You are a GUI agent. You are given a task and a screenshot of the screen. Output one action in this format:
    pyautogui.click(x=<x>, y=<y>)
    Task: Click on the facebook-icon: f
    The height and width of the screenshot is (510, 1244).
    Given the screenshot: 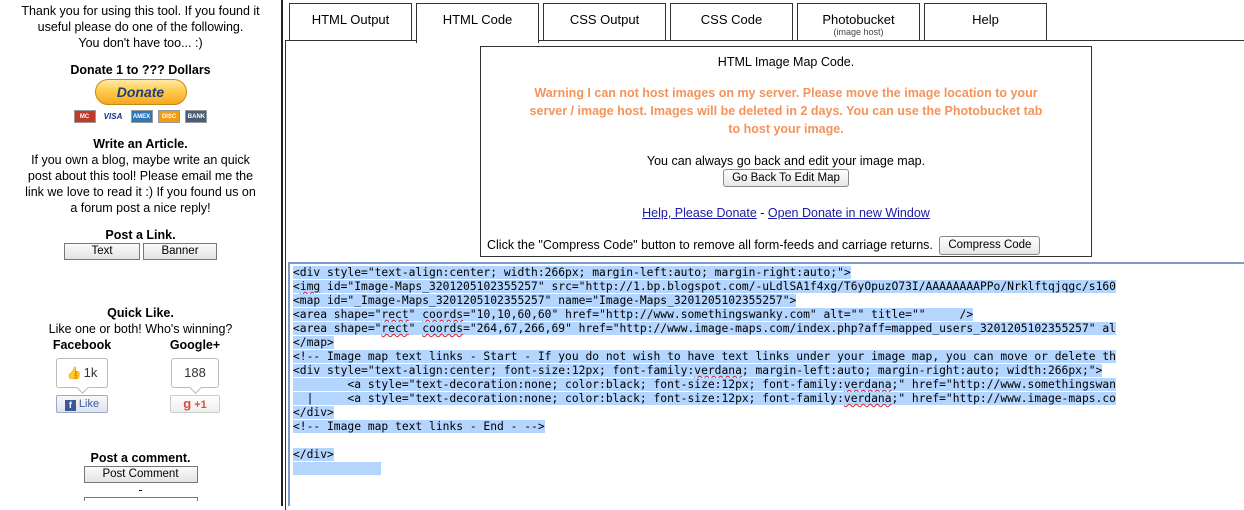 What is the action you would take?
    pyautogui.click(x=70, y=405)
    